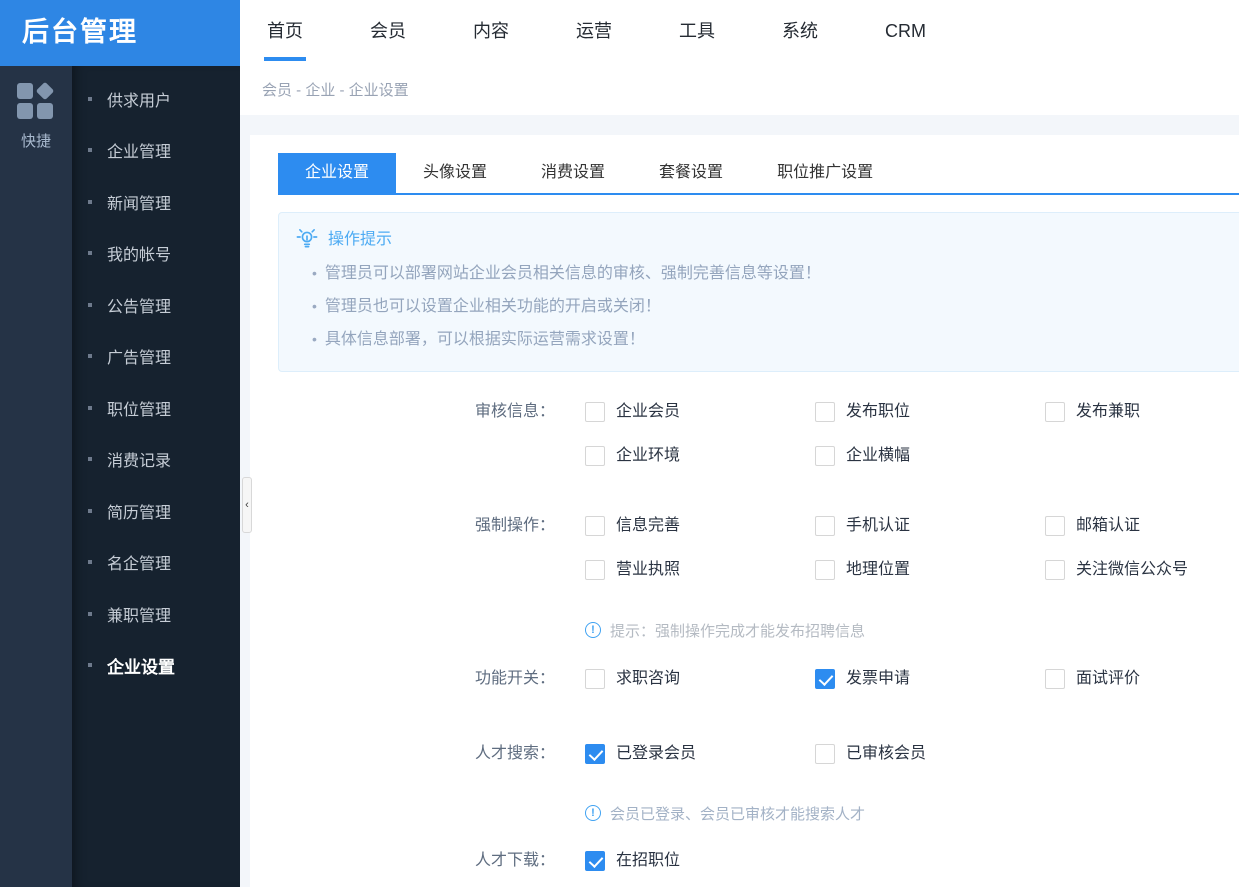 Image resolution: width=1239 pixels, height=887 pixels. I want to click on sidebar-rail: 快捷, so click(36, 476).